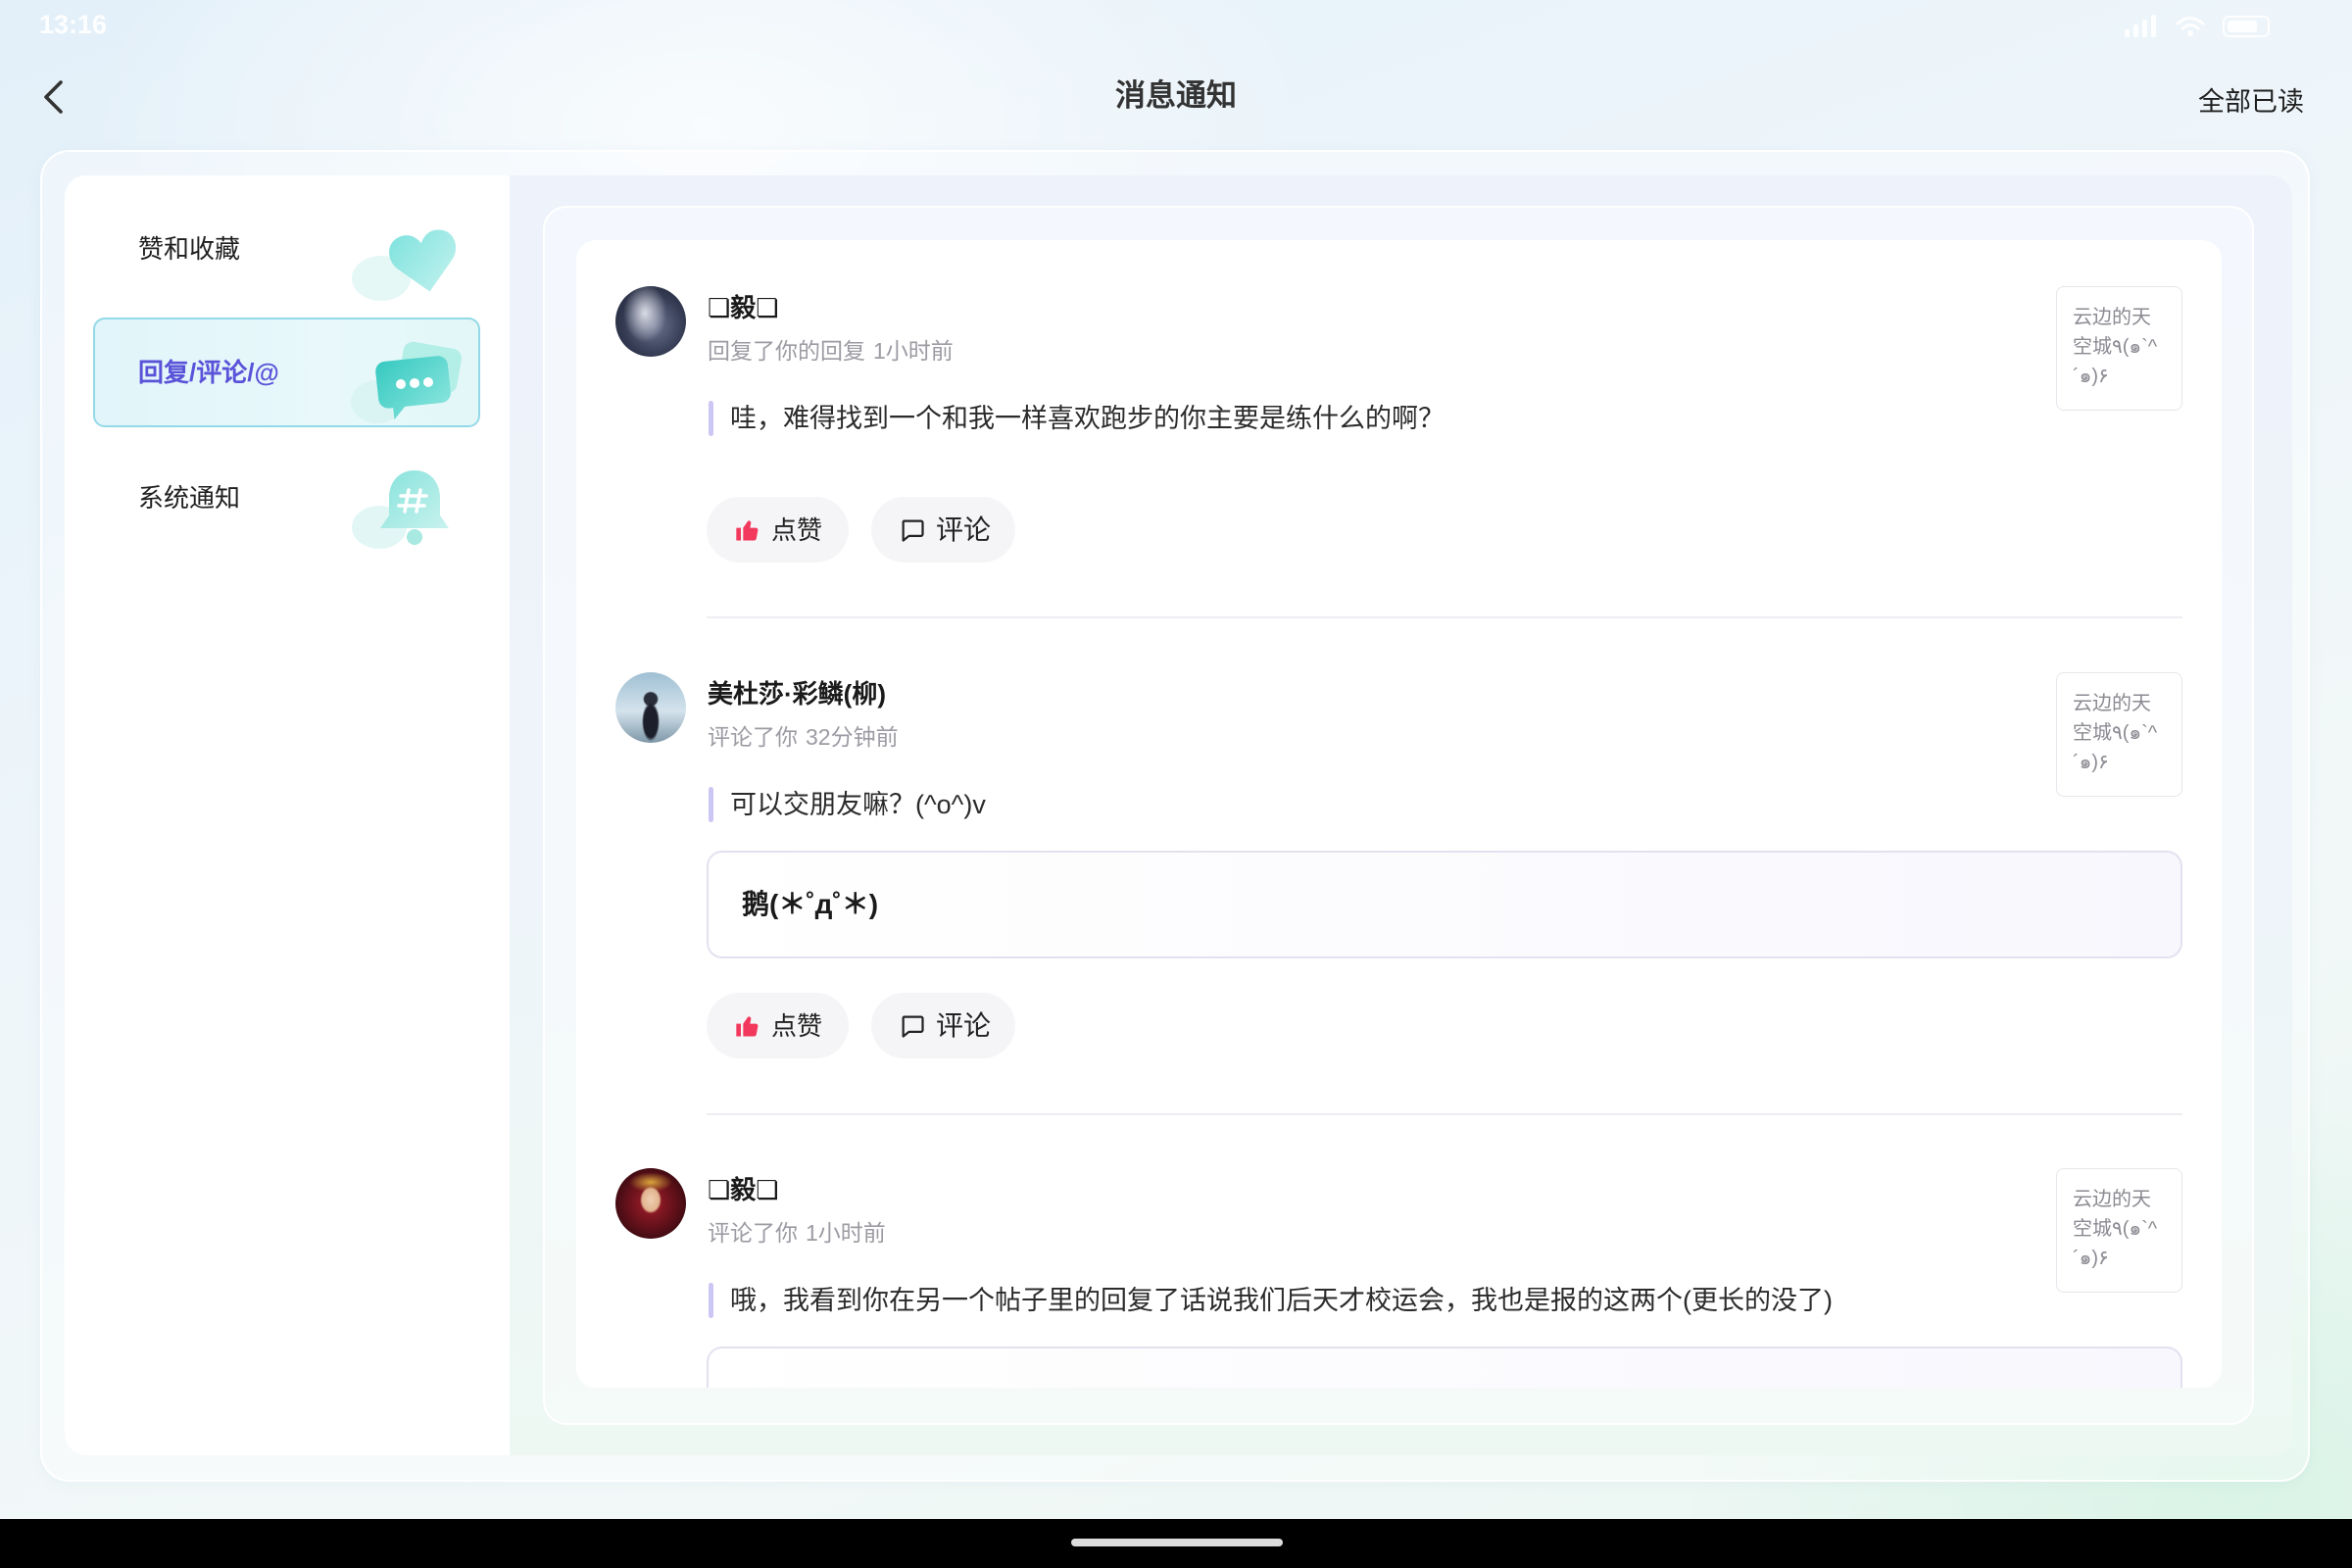 This screenshot has height=1568, width=2352. I want to click on quoted-original-comment: 鹅(＊˚д˚＊), so click(1444, 904).